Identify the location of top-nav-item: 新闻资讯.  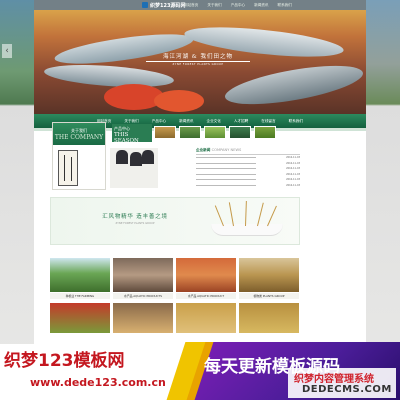
(261, 5).